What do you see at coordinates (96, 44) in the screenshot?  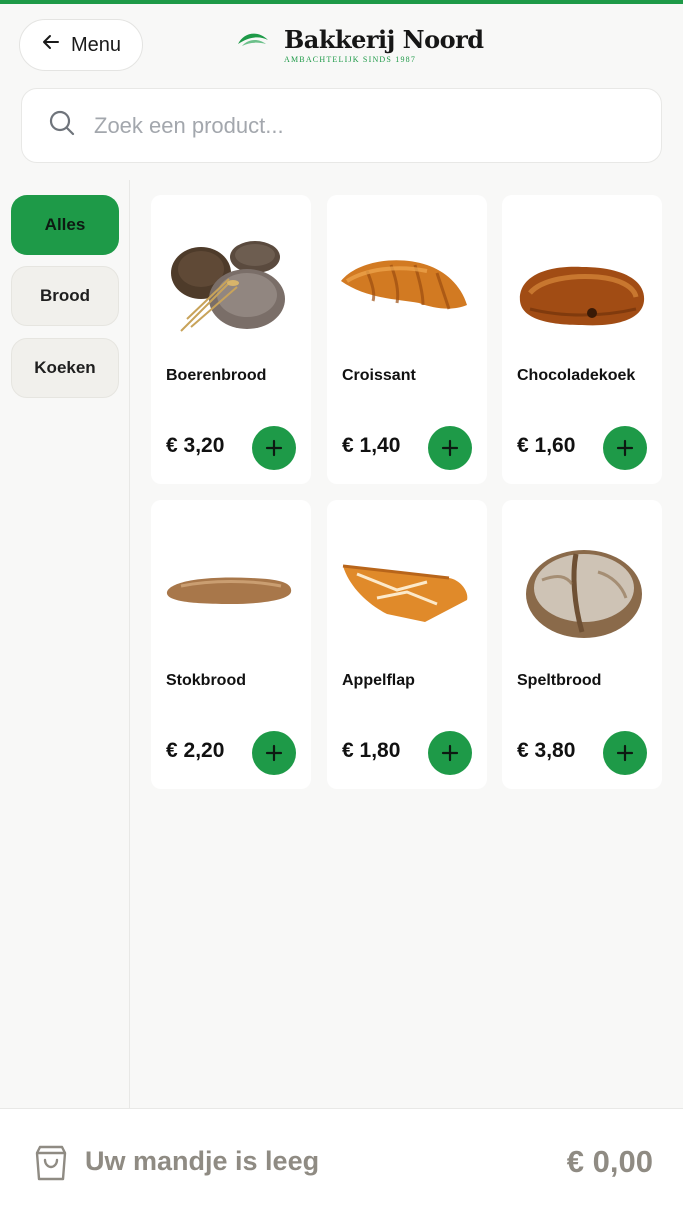 I see `back-to-menu-label: Menu` at bounding box center [96, 44].